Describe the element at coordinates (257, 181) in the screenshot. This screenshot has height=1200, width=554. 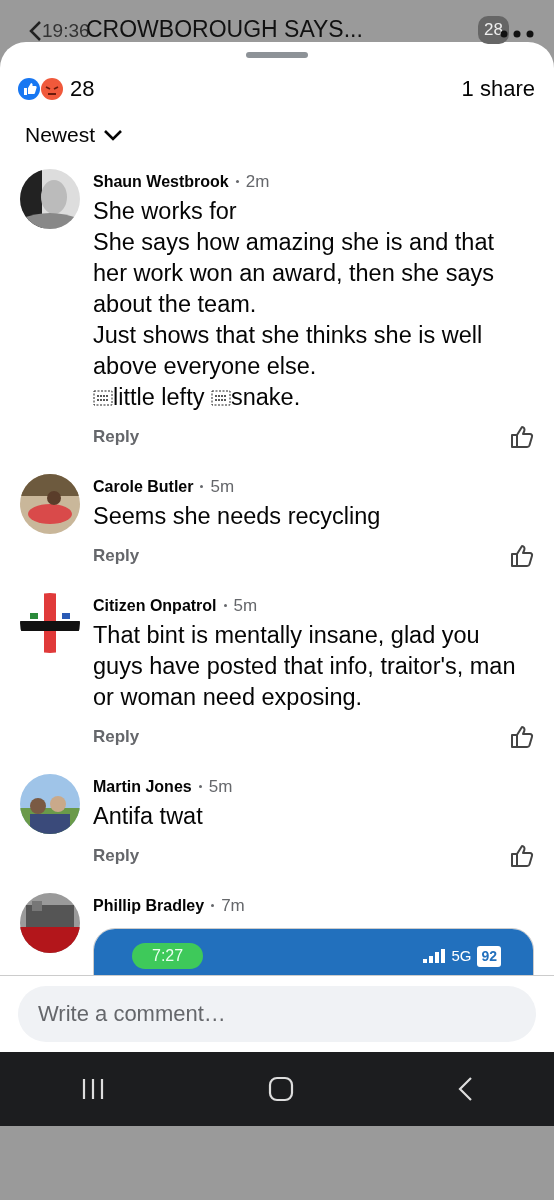
I see `comment-time: 2m` at that location.